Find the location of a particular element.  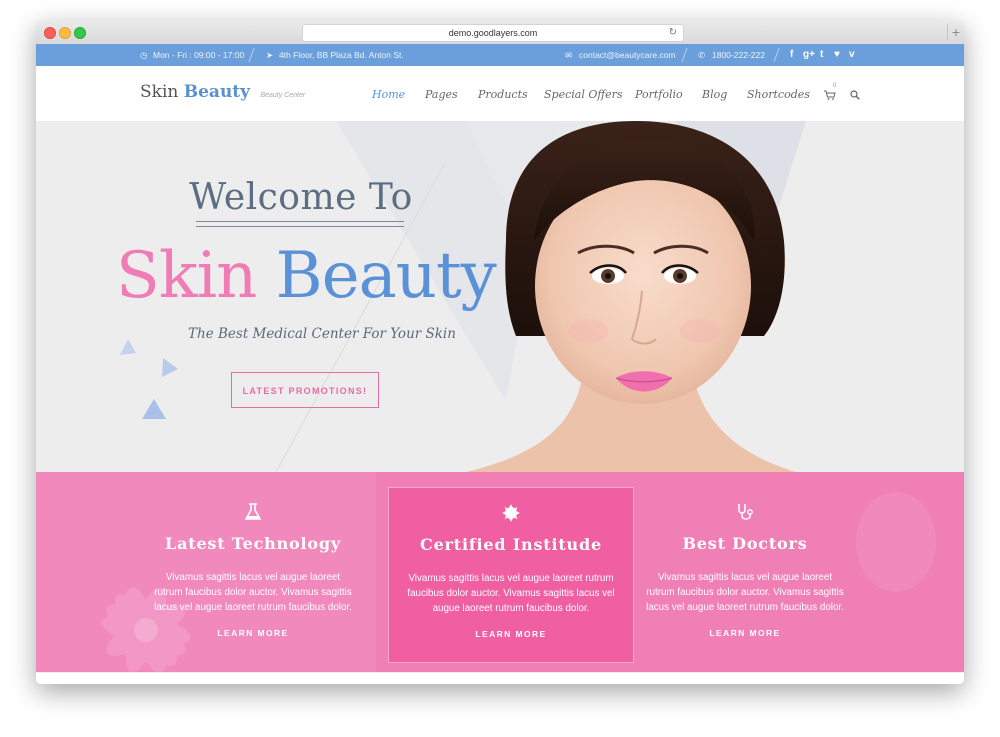

opening-hours: Mon - Fri : 09:00 - 17:00 is located at coordinates (199, 55).